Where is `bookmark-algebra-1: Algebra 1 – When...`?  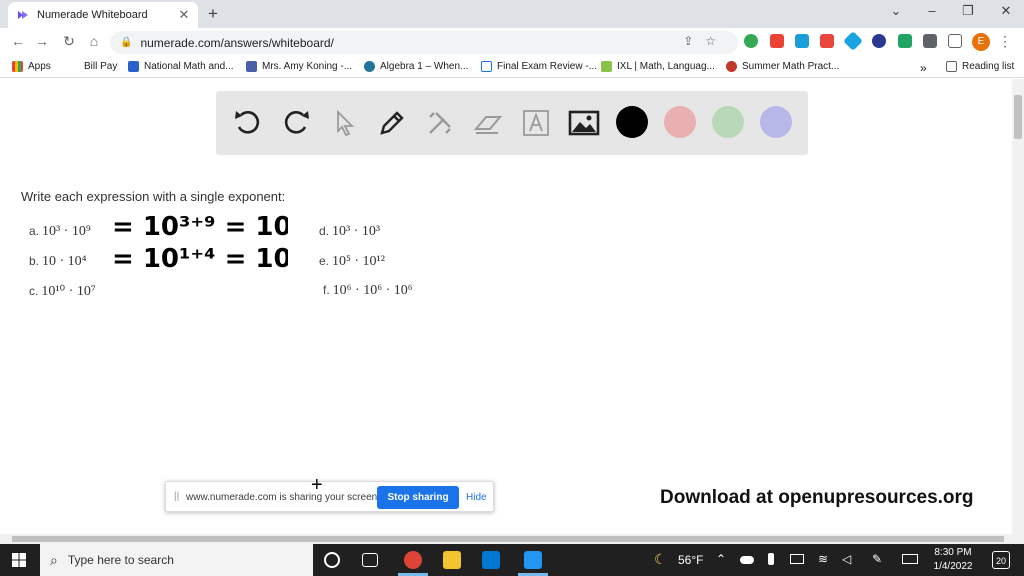 bookmark-algebra-1: Algebra 1 – When... is located at coordinates (416, 66).